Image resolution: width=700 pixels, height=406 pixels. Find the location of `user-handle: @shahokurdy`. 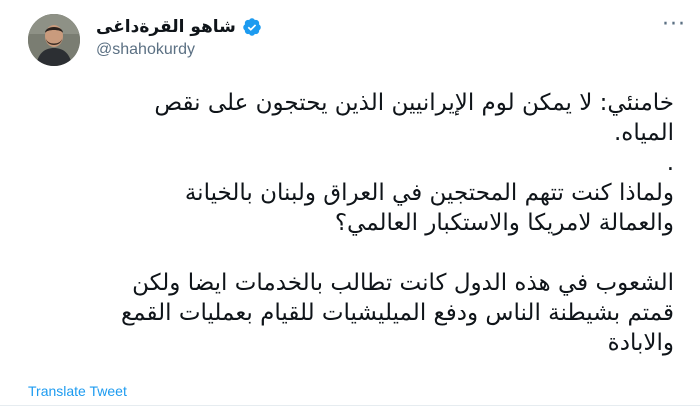

user-handle: @shahokurdy is located at coordinates (179, 50).